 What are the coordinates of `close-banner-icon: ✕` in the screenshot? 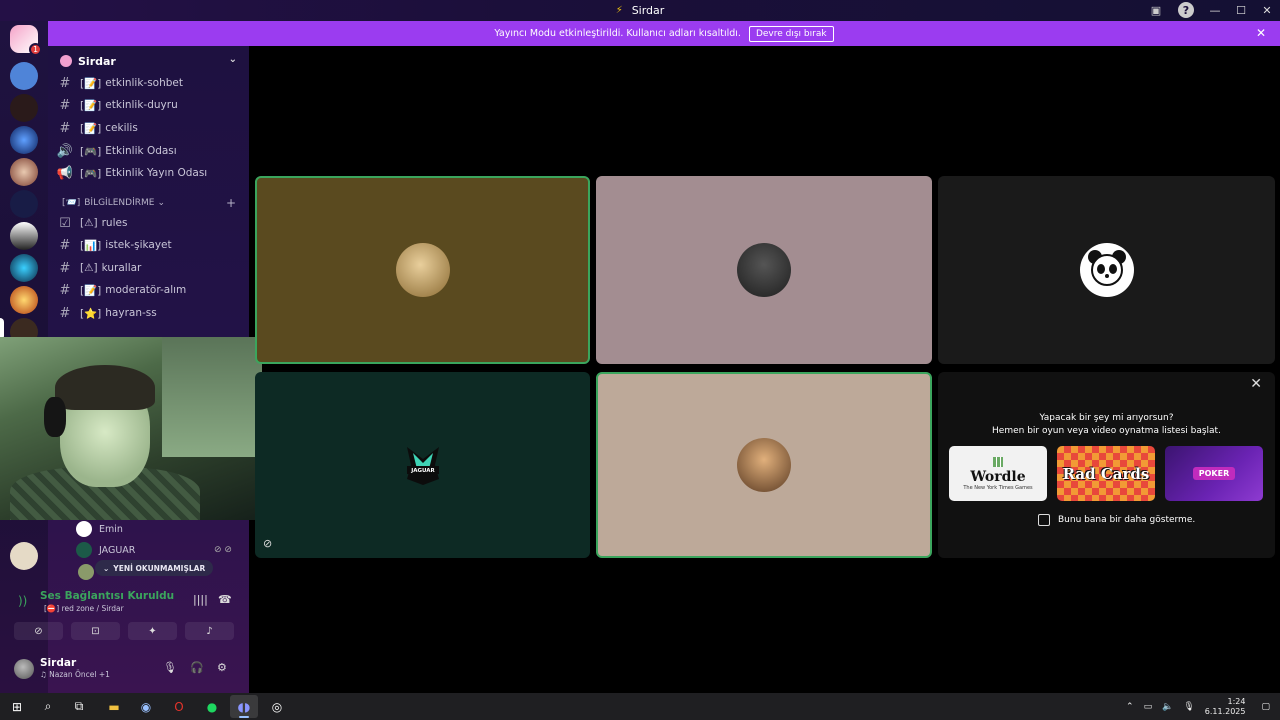 It's located at (1261, 33).